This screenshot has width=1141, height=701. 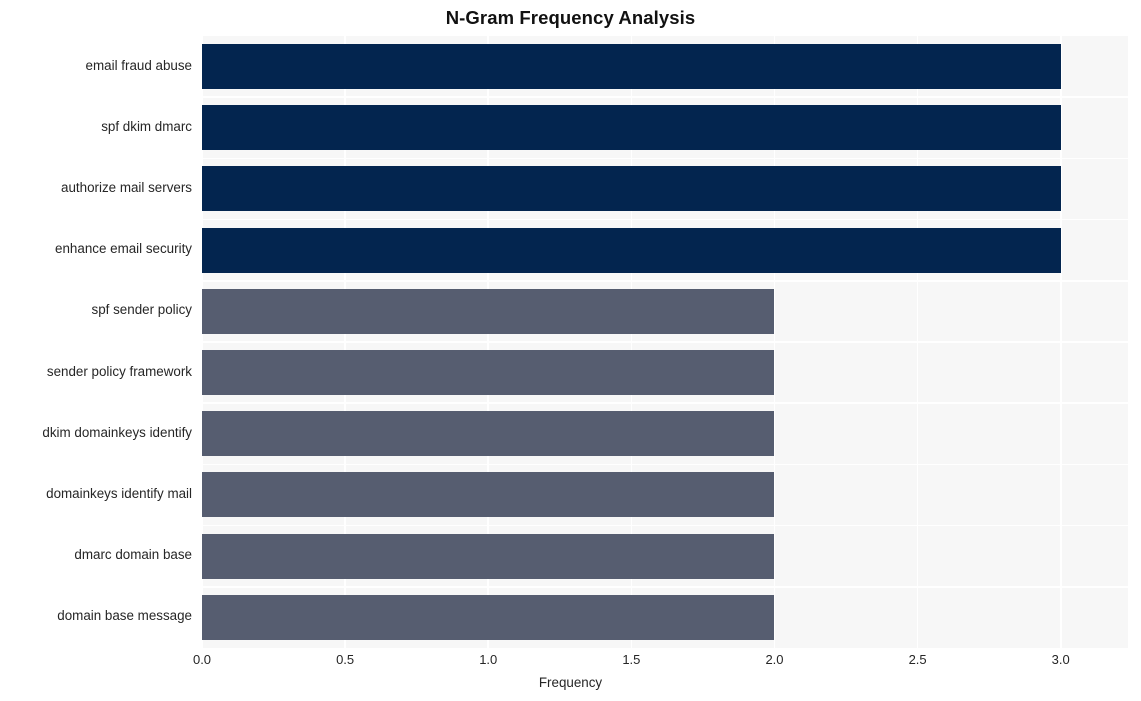 What do you see at coordinates (126, 187) in the screenshot?
I see `y-axis-tick-label: authorize mail servers` at bounding box center [126, 187].